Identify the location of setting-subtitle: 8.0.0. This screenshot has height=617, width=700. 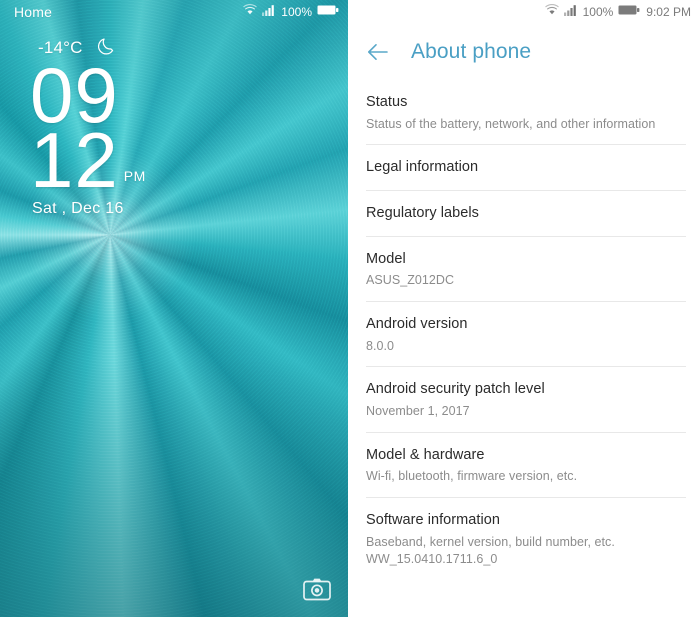
(380, 345).